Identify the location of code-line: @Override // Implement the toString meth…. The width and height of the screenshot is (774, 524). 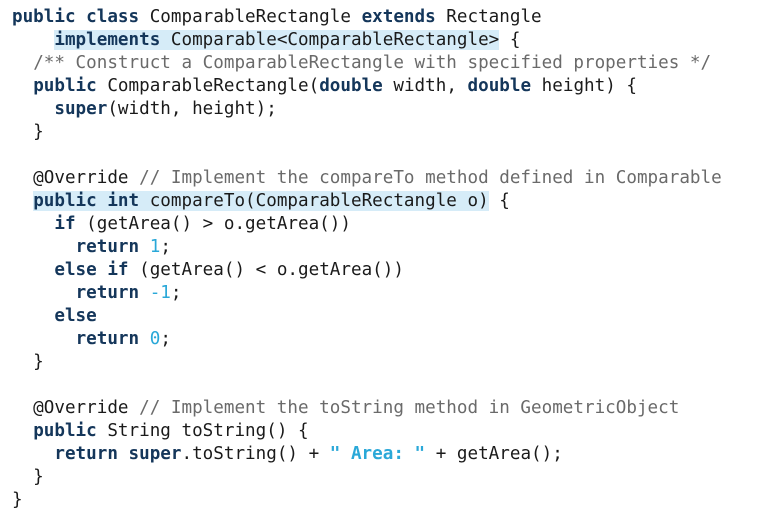
(367, 408).